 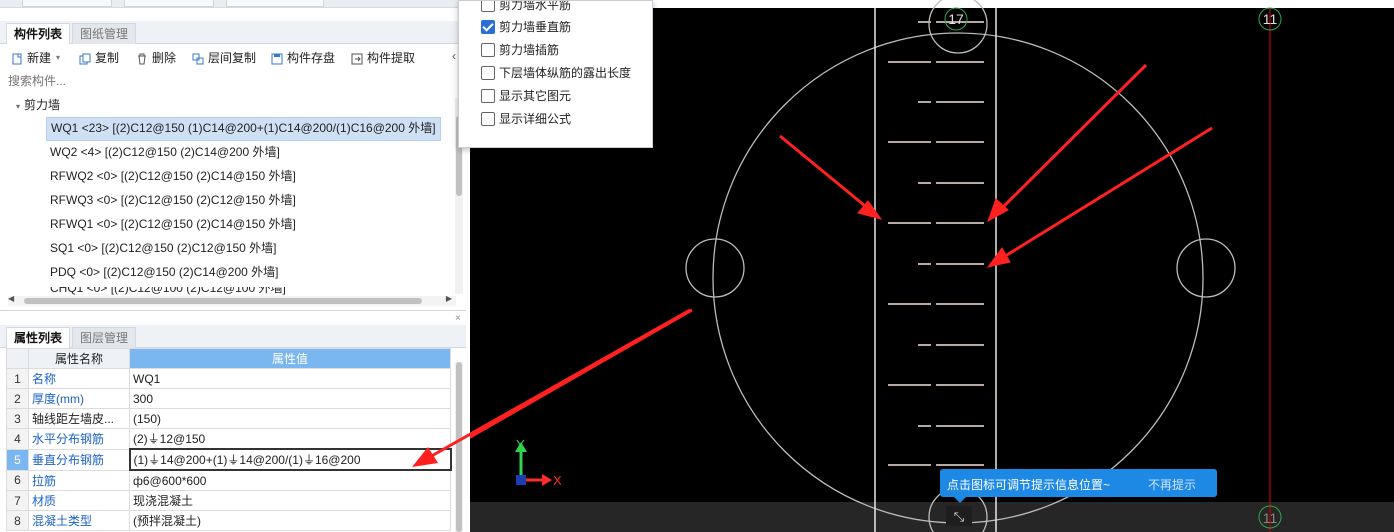 I want to click on trash-icon, so click(x=142, y=58).